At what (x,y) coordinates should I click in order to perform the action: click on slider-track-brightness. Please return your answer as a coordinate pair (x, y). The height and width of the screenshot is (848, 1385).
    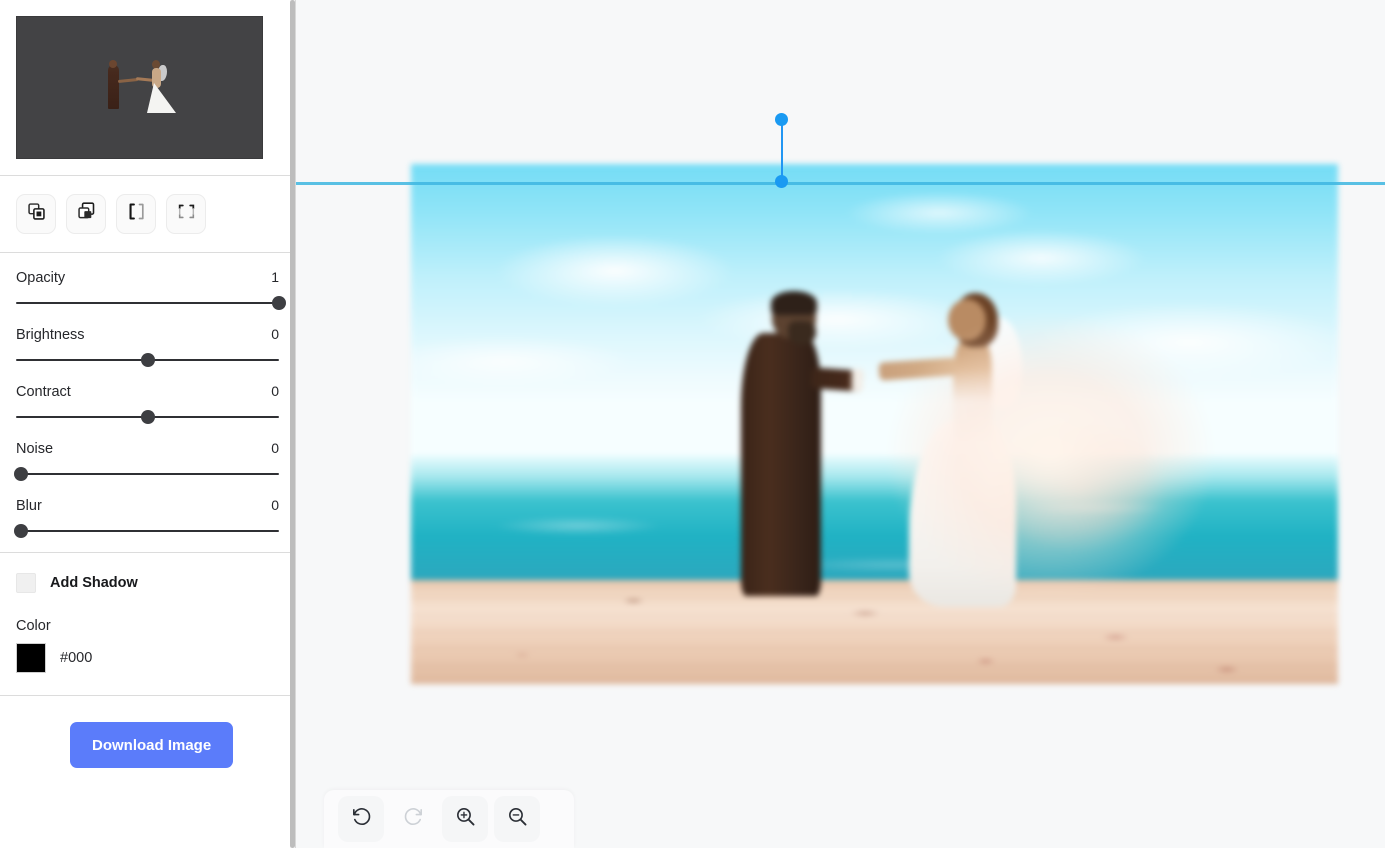
    Looking at the image, I should click on (147, 360).